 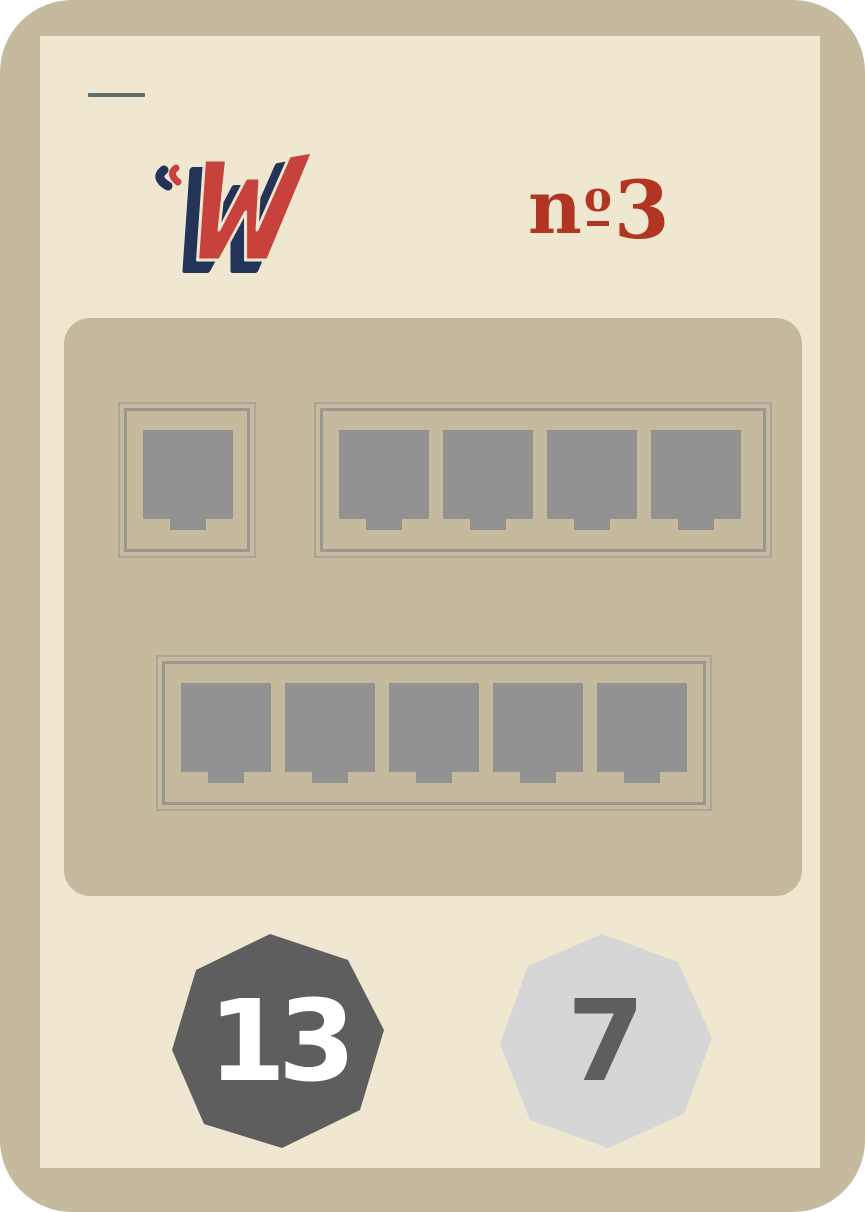 I want to click on card-number-ordinal: o, so click(x=597, y=199).